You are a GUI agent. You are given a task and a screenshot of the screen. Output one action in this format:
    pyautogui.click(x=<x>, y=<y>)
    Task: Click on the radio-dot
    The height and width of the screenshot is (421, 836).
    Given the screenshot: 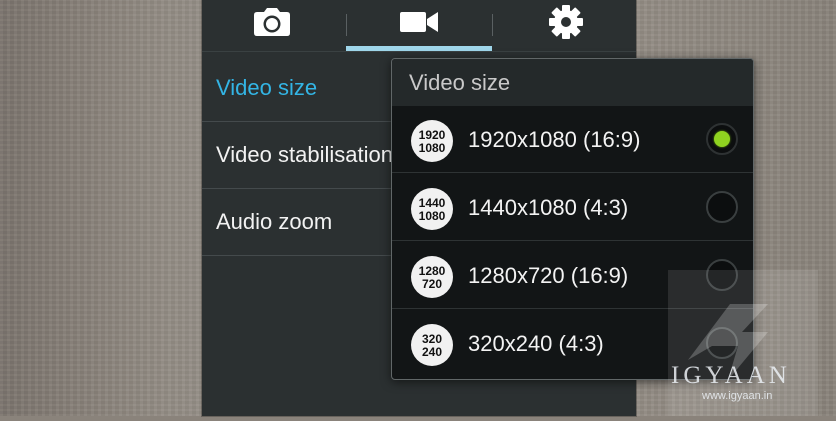 What is the action you would take?
    pyautogui.click(x=722, y=139)
    